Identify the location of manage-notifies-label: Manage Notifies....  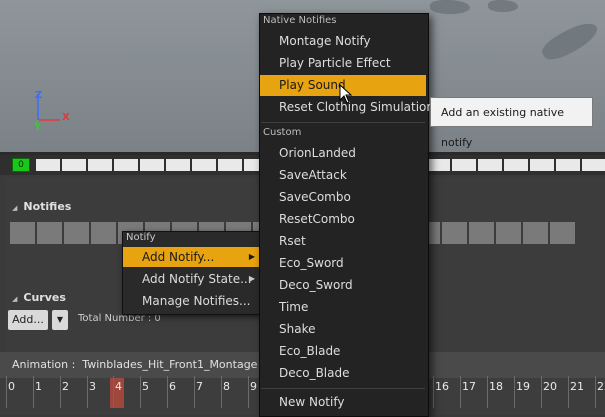
(196, 301).